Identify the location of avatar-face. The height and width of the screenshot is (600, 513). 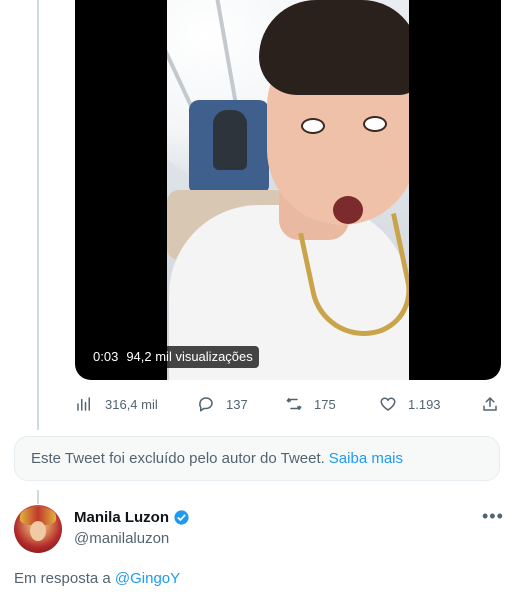
(38, 531).